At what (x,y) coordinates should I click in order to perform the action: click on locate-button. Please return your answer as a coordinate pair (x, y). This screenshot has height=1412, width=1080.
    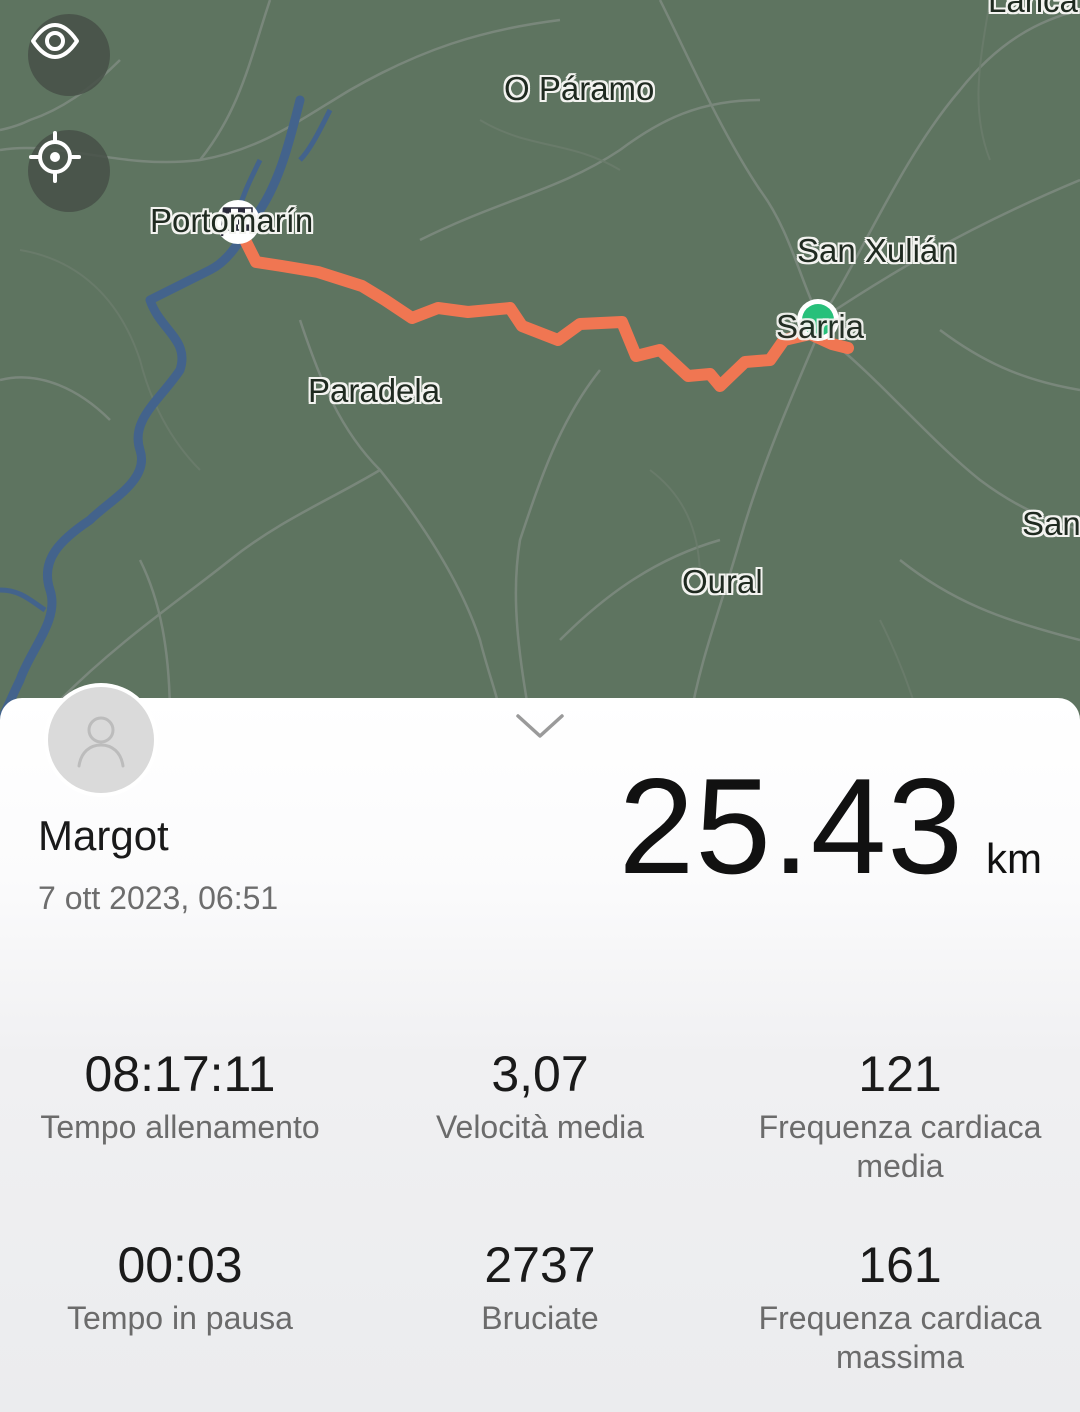
    Looking at the image, I should click on (69, 171).